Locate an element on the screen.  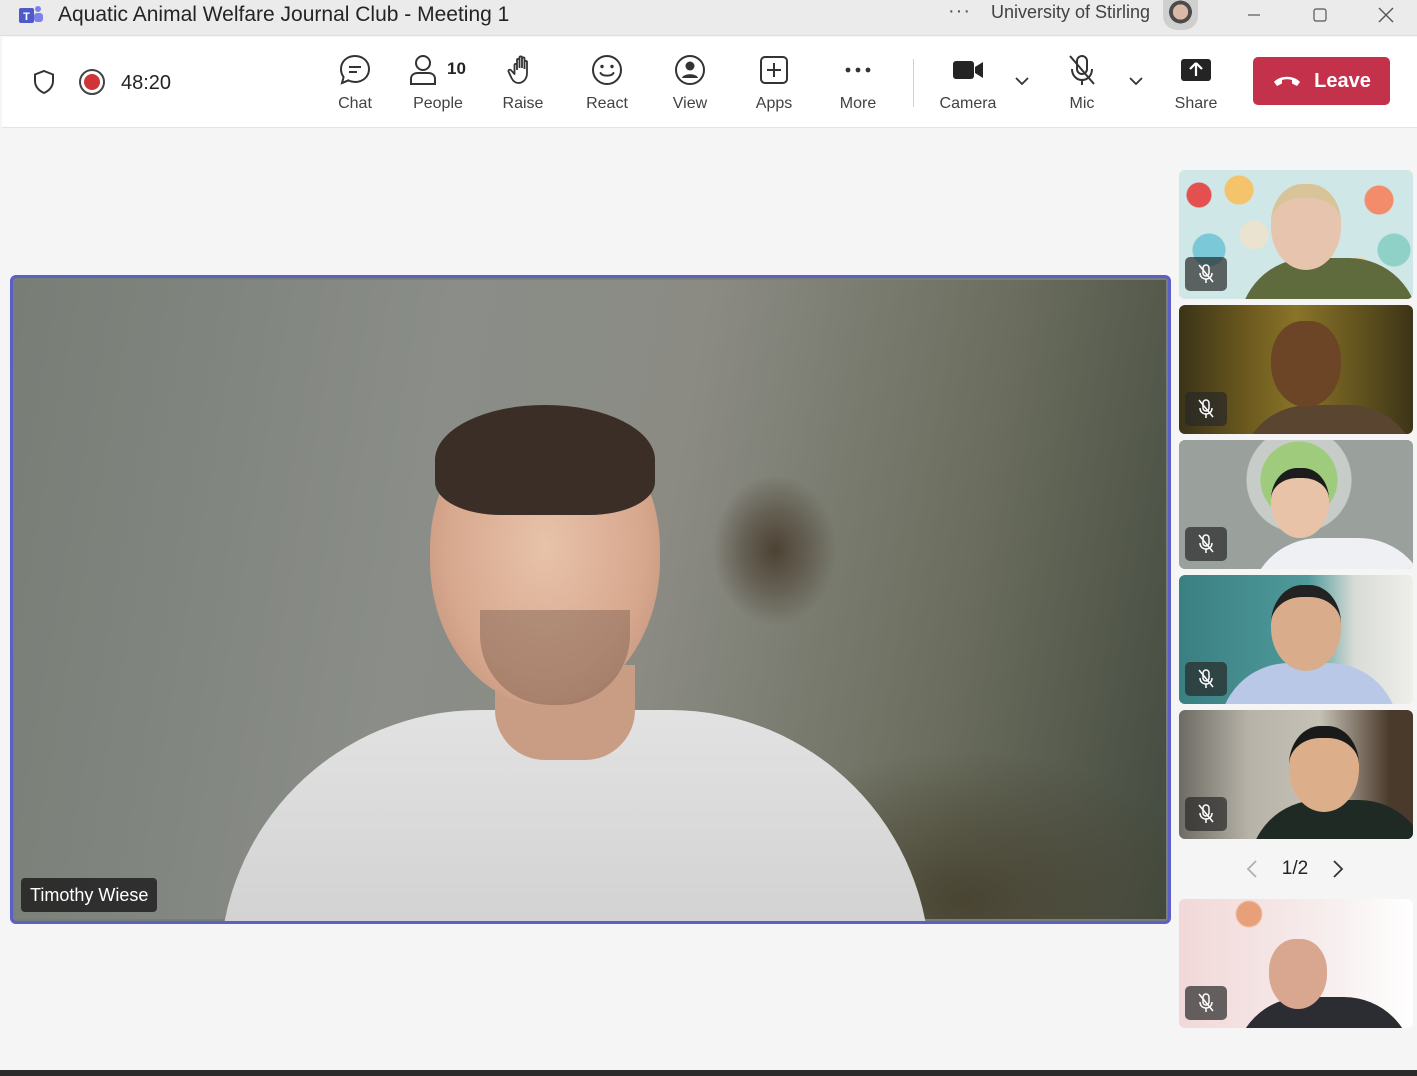
camera-icon is located at coordinates (968, 70).